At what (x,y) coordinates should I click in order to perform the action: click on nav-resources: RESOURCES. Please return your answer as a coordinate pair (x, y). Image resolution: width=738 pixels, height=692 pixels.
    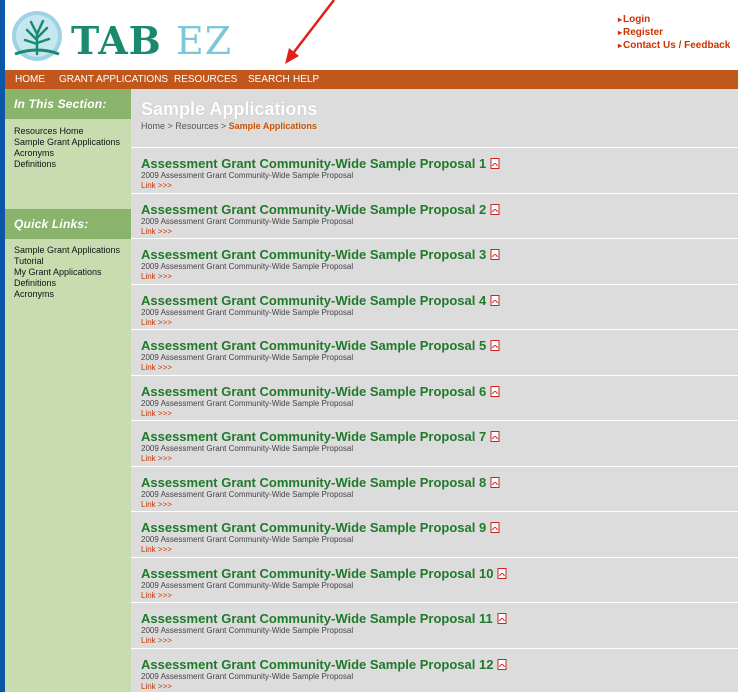
    Looking at the image, I should click on (205, 79).